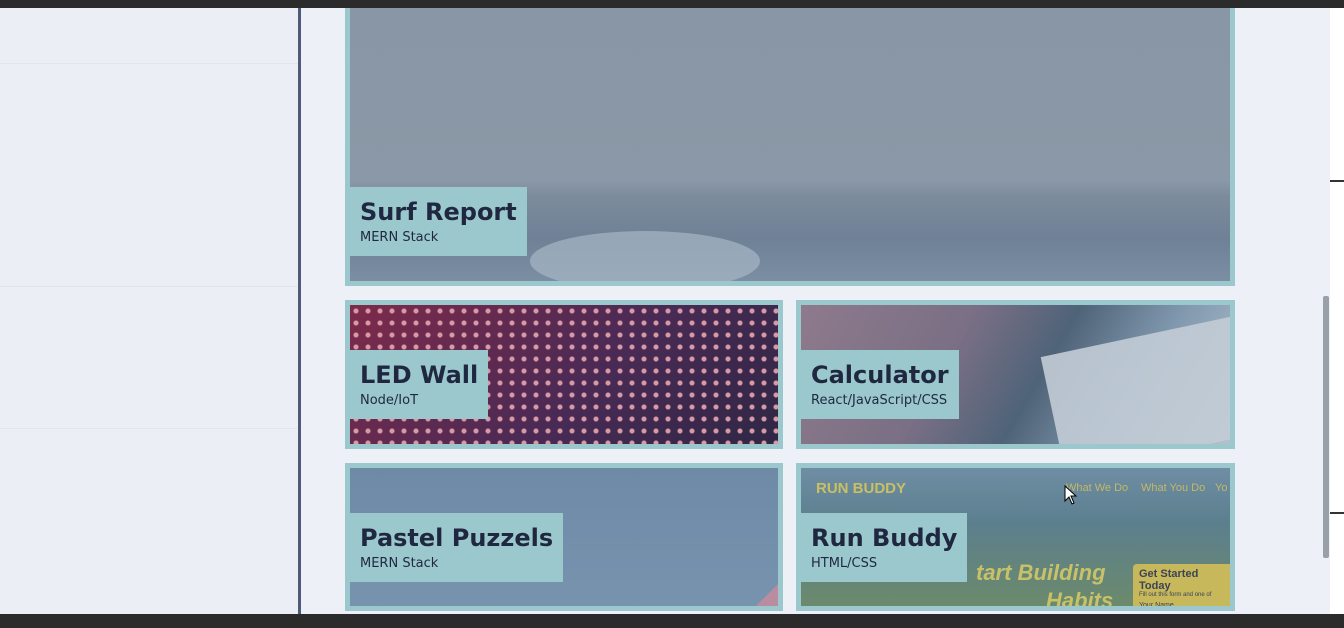 The image size is (1344, 628). Describe the element at coordinates (672, 621) in the screenshot. I see `browser-bottom-bar` at that location.